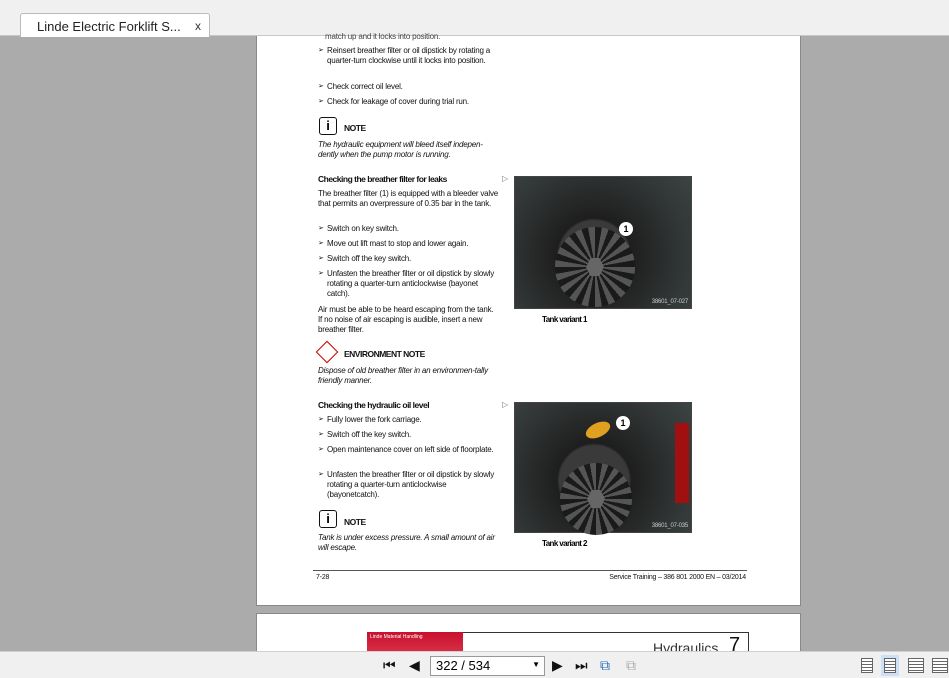 Image resolution: width=949 pixels, height=678 pixels. What do you see at coordinates (408, 420) in the screenshot?
I see `bullet: Fully lower the fork carriage.` at bounding box center [408, 420].